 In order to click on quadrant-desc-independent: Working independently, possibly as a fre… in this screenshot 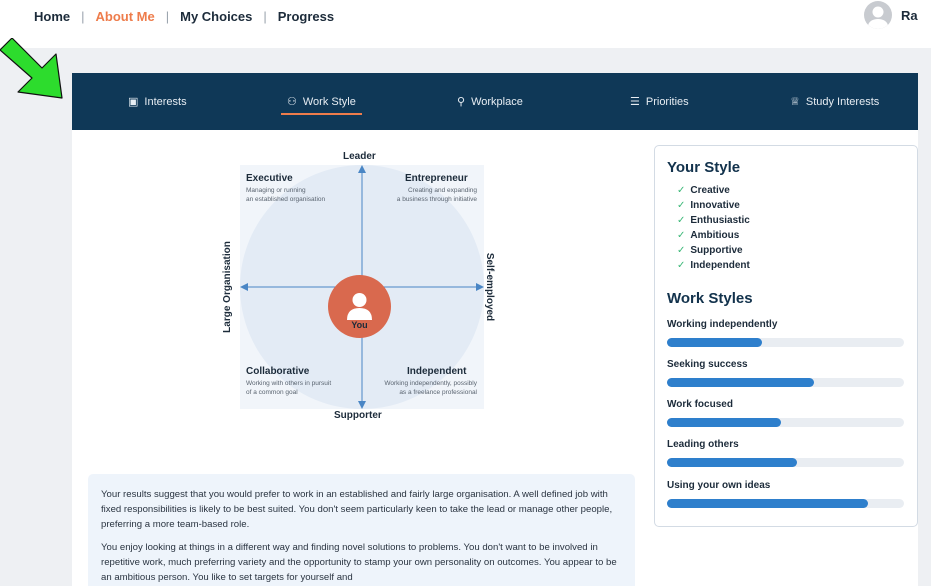, I will do `click(430, 388)`.